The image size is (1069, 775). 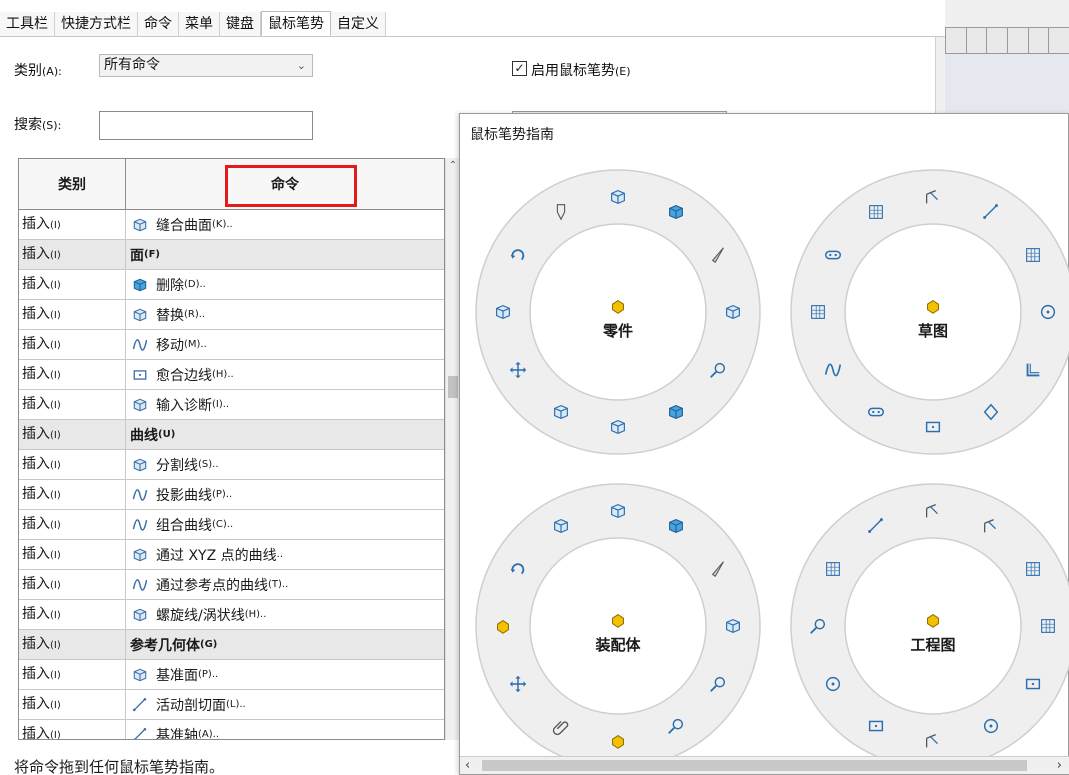 I want to click on row-command: 通过参考点的曲线 (T).., so click(x=285, y=584).